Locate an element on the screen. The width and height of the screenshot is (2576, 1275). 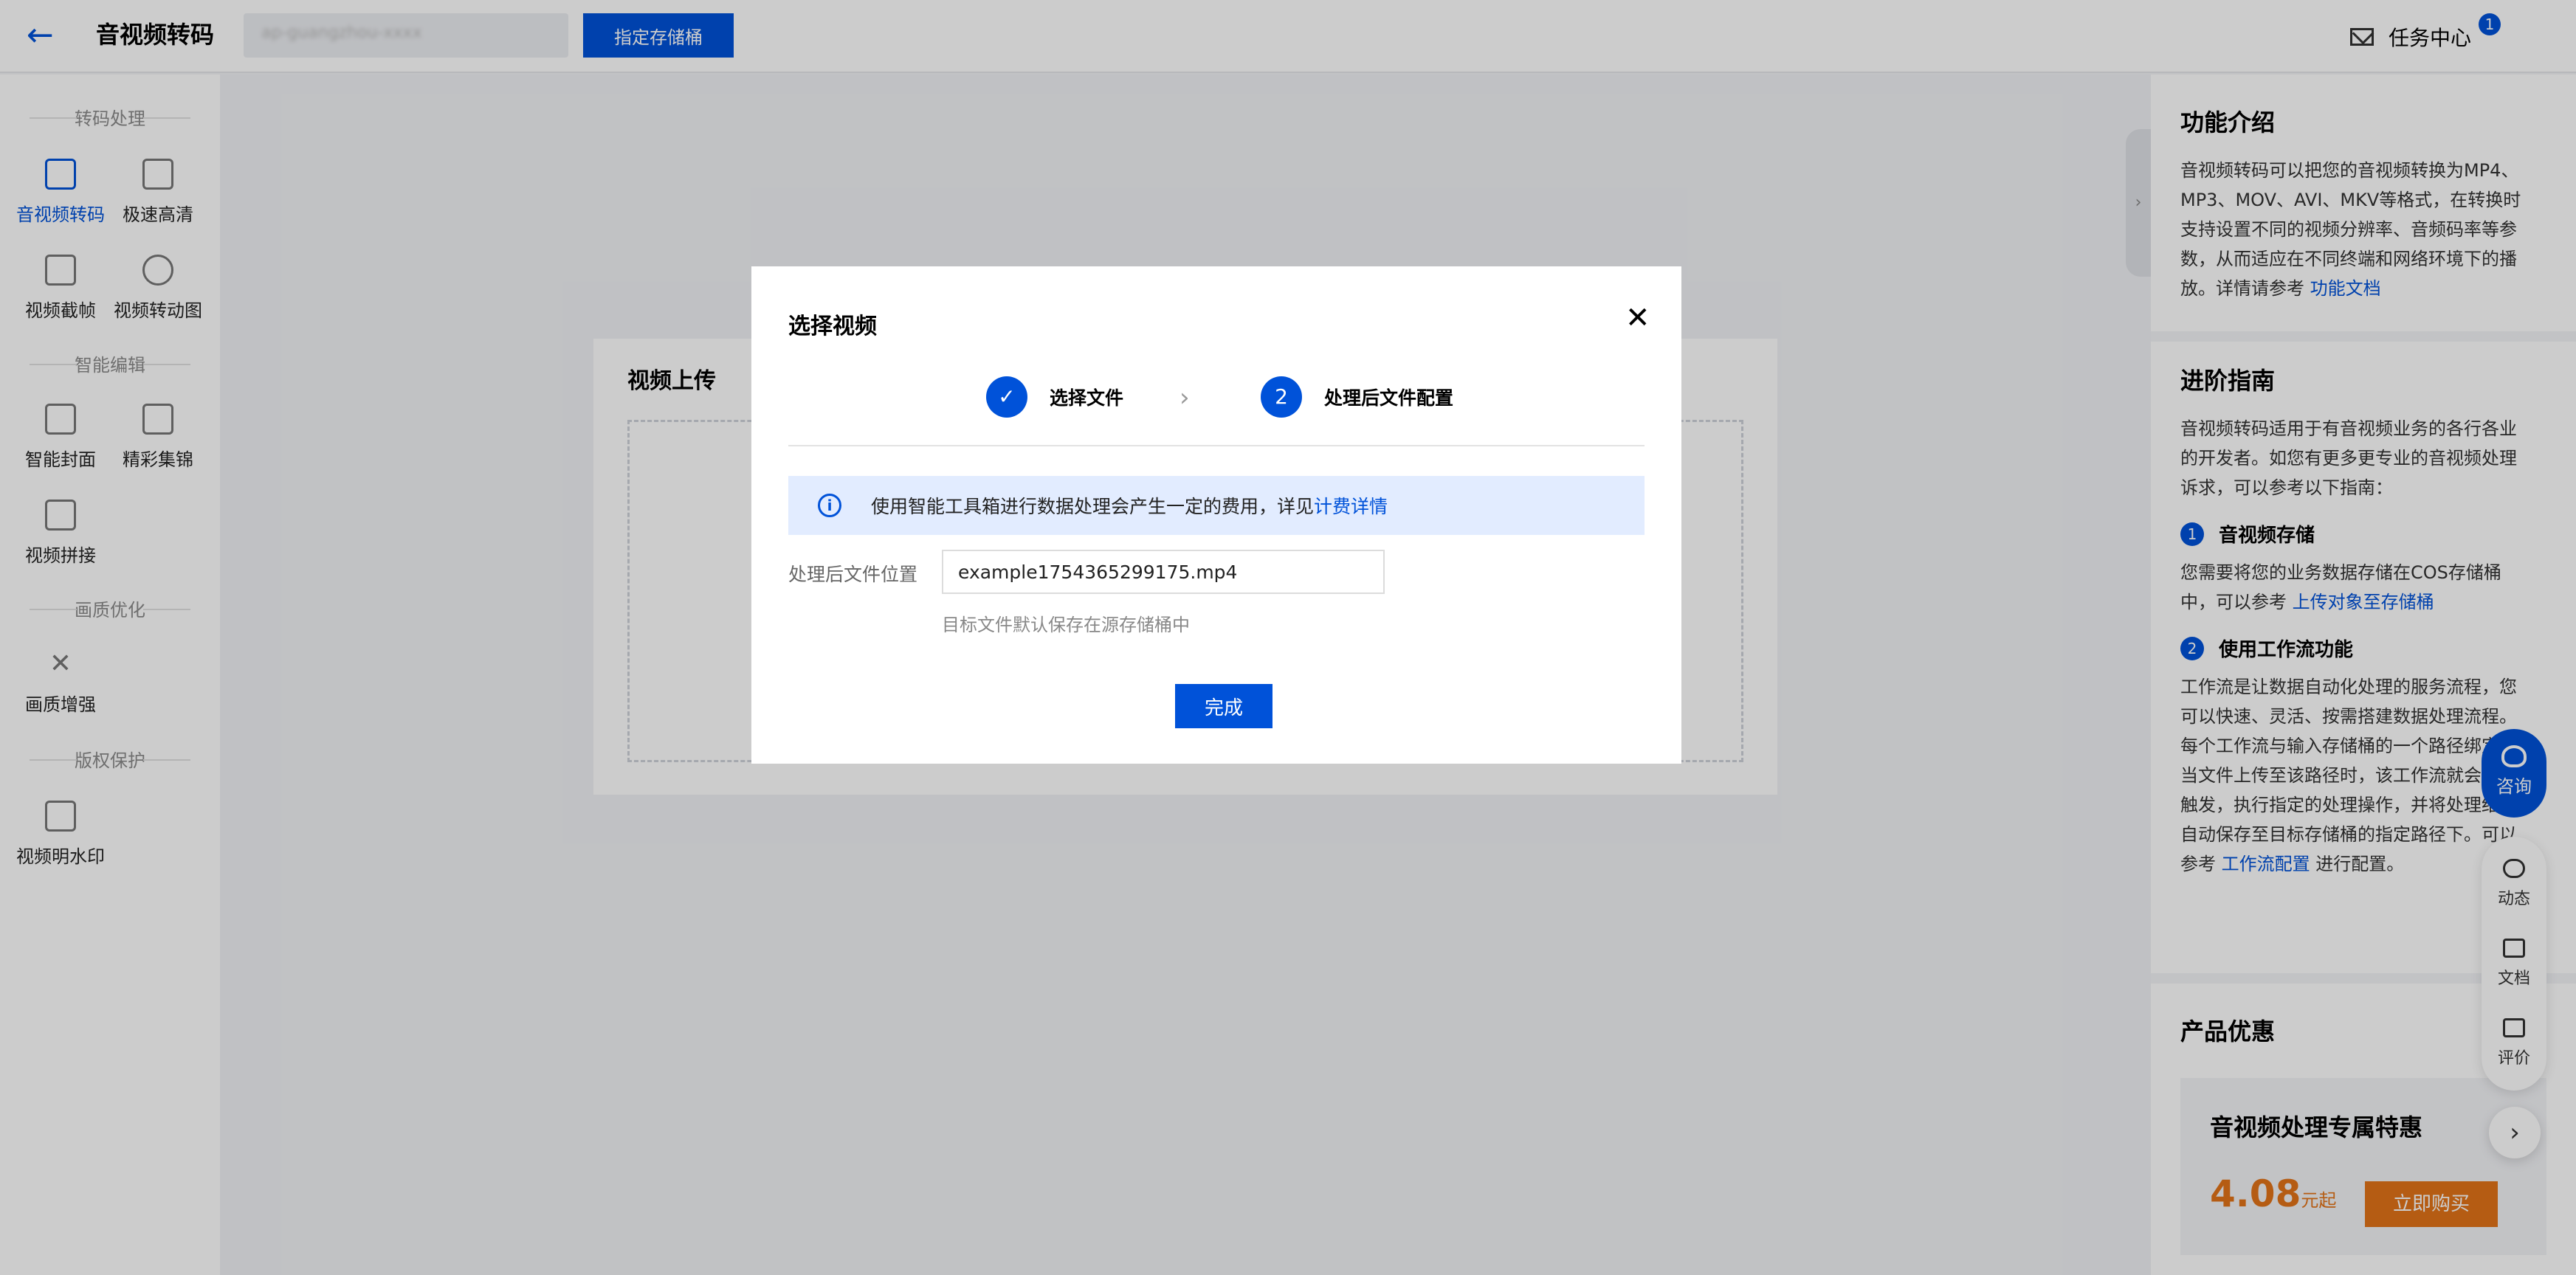
check-icon: ✓ is located at coordinates (1007, 397).